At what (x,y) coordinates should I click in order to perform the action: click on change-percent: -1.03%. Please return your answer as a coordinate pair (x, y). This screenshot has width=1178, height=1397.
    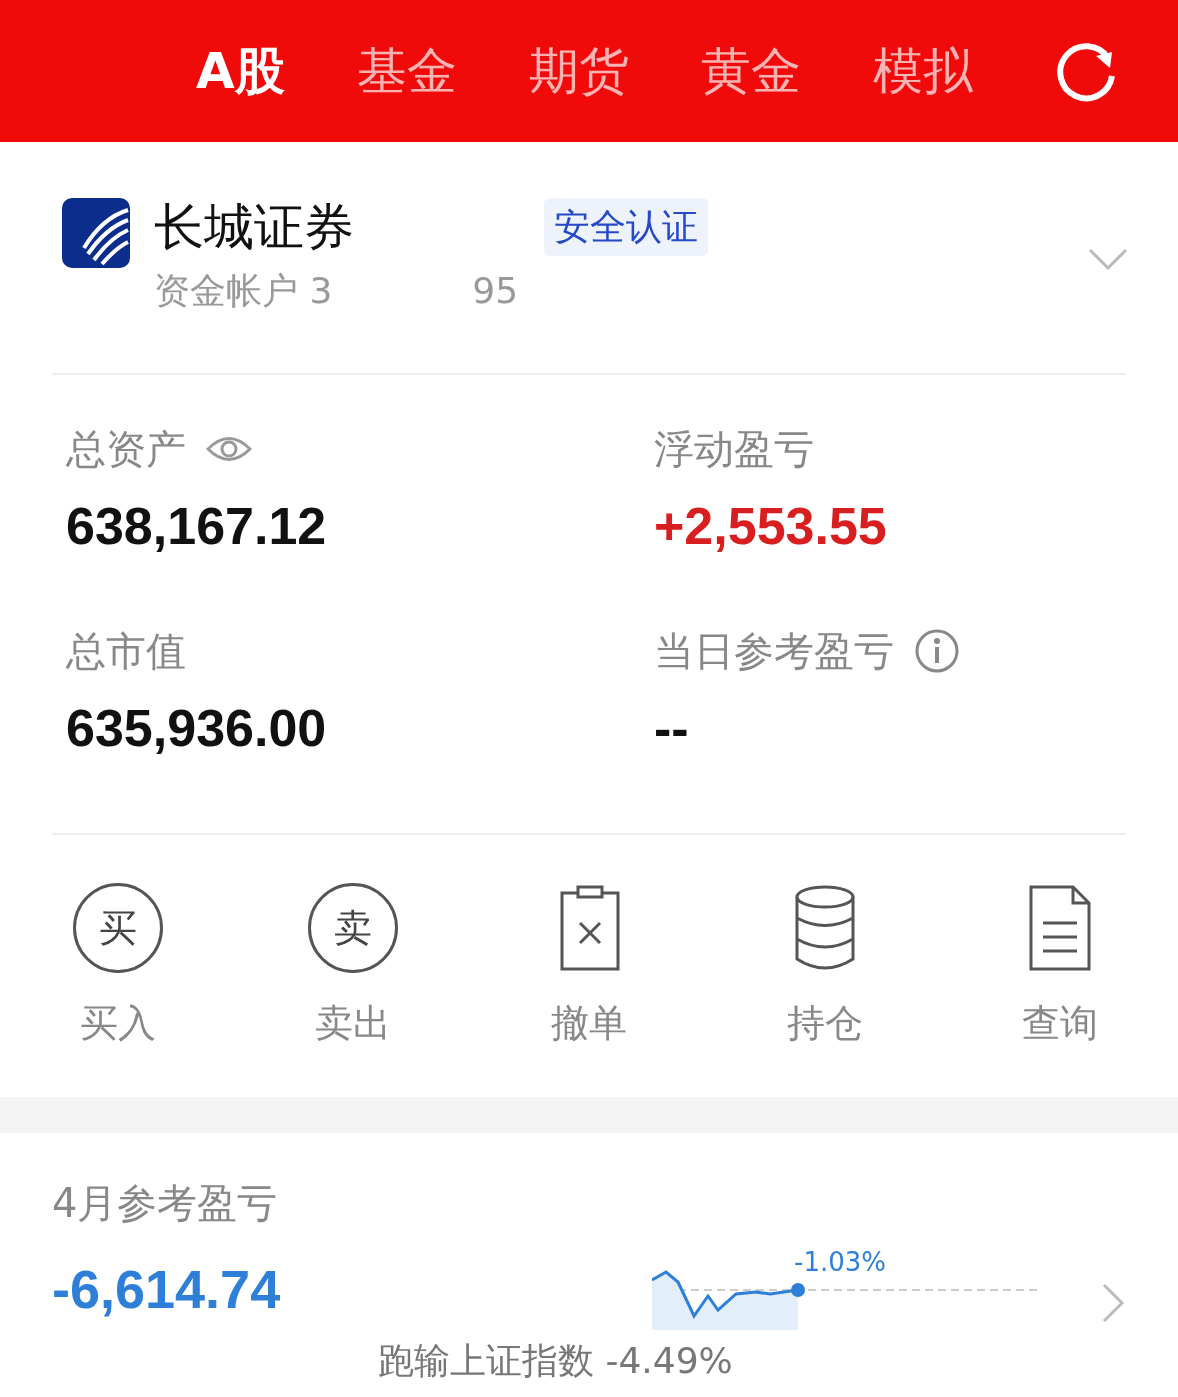
    Looking at the image, I should click on (840, 1262).